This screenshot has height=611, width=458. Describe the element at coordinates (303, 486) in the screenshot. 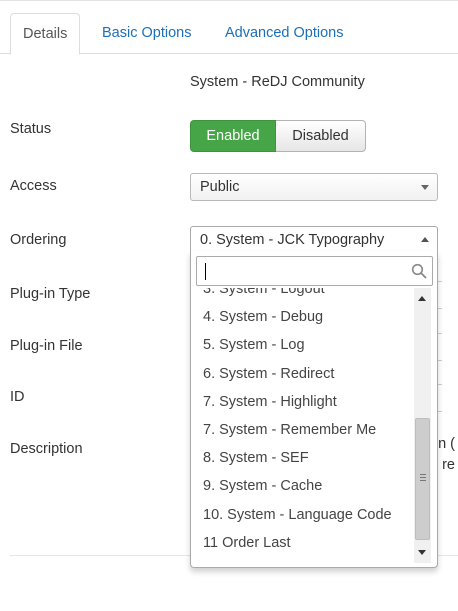

I see `dropdown-option: 9. System - Cache` at that location.